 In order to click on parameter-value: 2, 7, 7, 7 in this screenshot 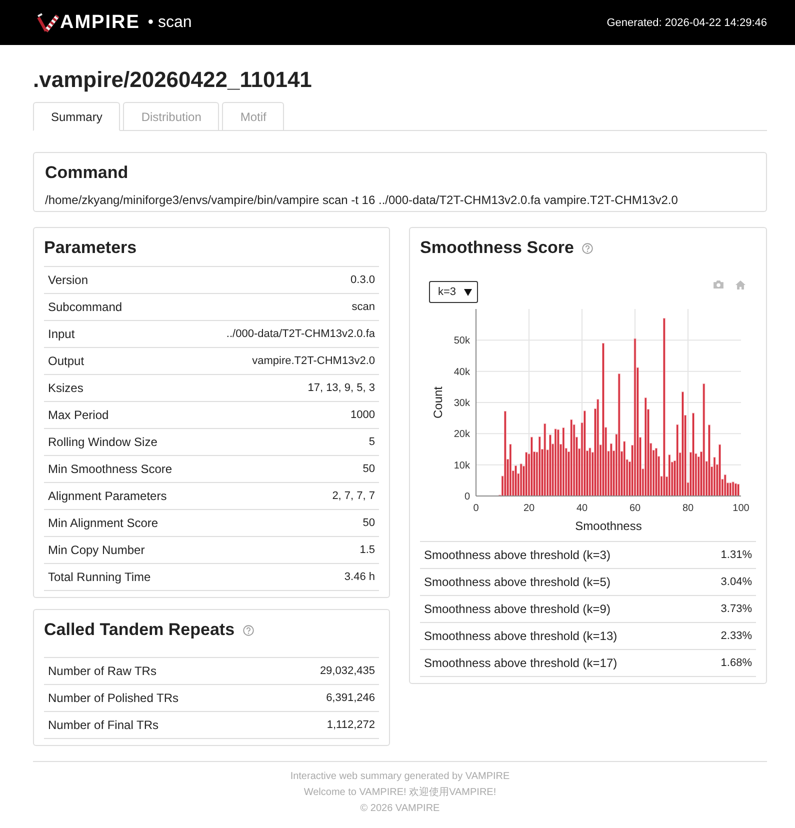, I will do `click(288, 496)`.